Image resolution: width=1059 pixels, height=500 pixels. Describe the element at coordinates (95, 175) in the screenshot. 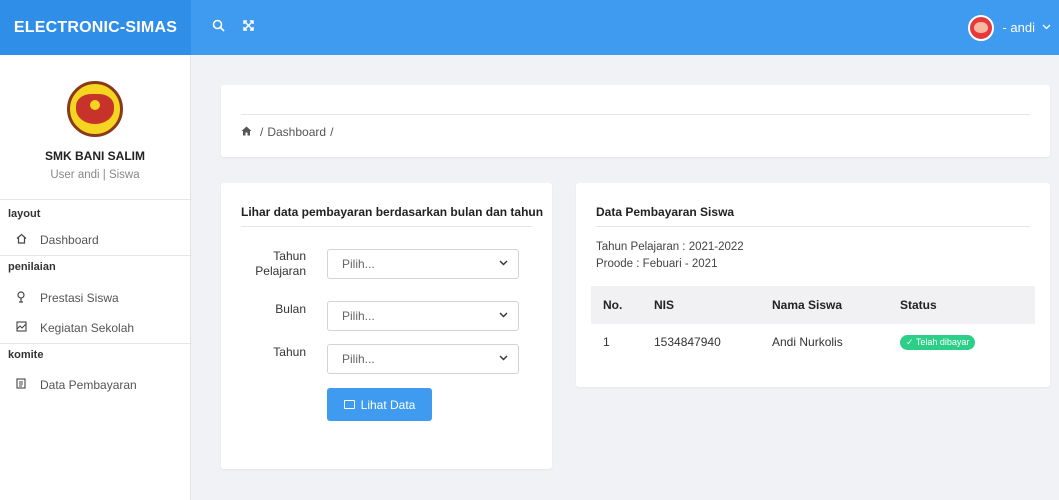

I see `user-role: User andi | Siswa` at that location.